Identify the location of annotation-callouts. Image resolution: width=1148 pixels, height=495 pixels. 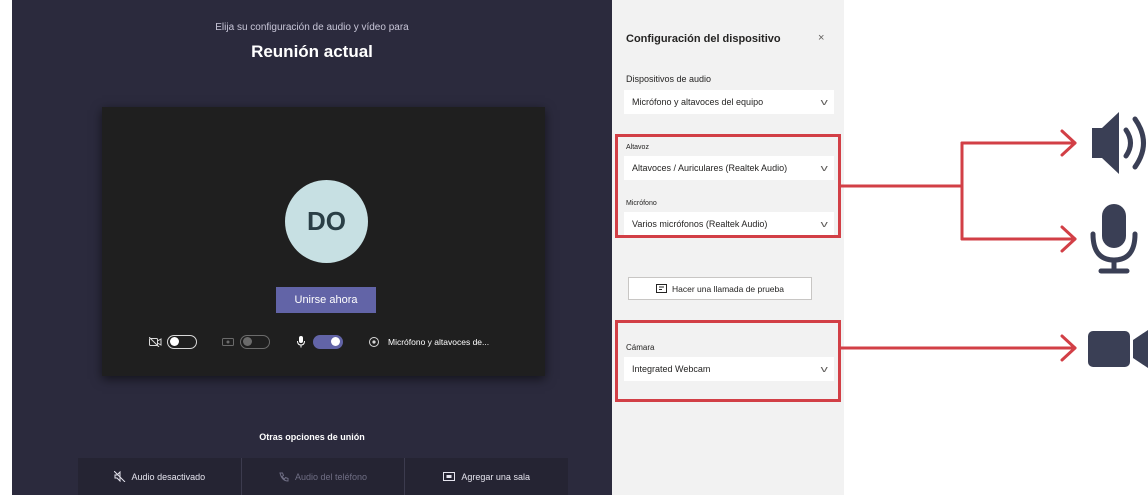
(993, 240).